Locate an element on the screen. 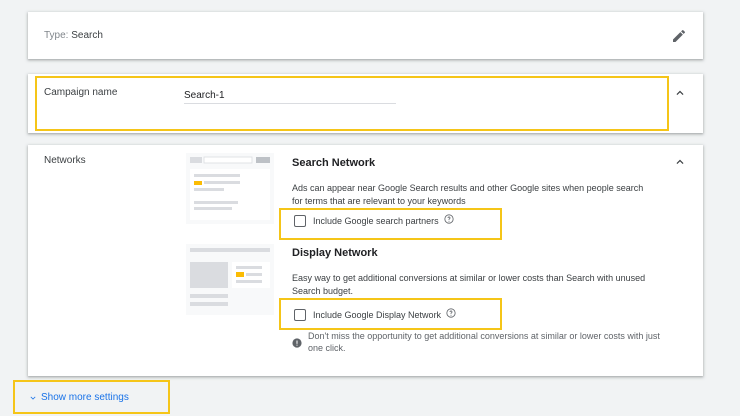 The width and height of the screenshot is (740, 416). type-card: Type: Search is located at coordinates (365, 35).